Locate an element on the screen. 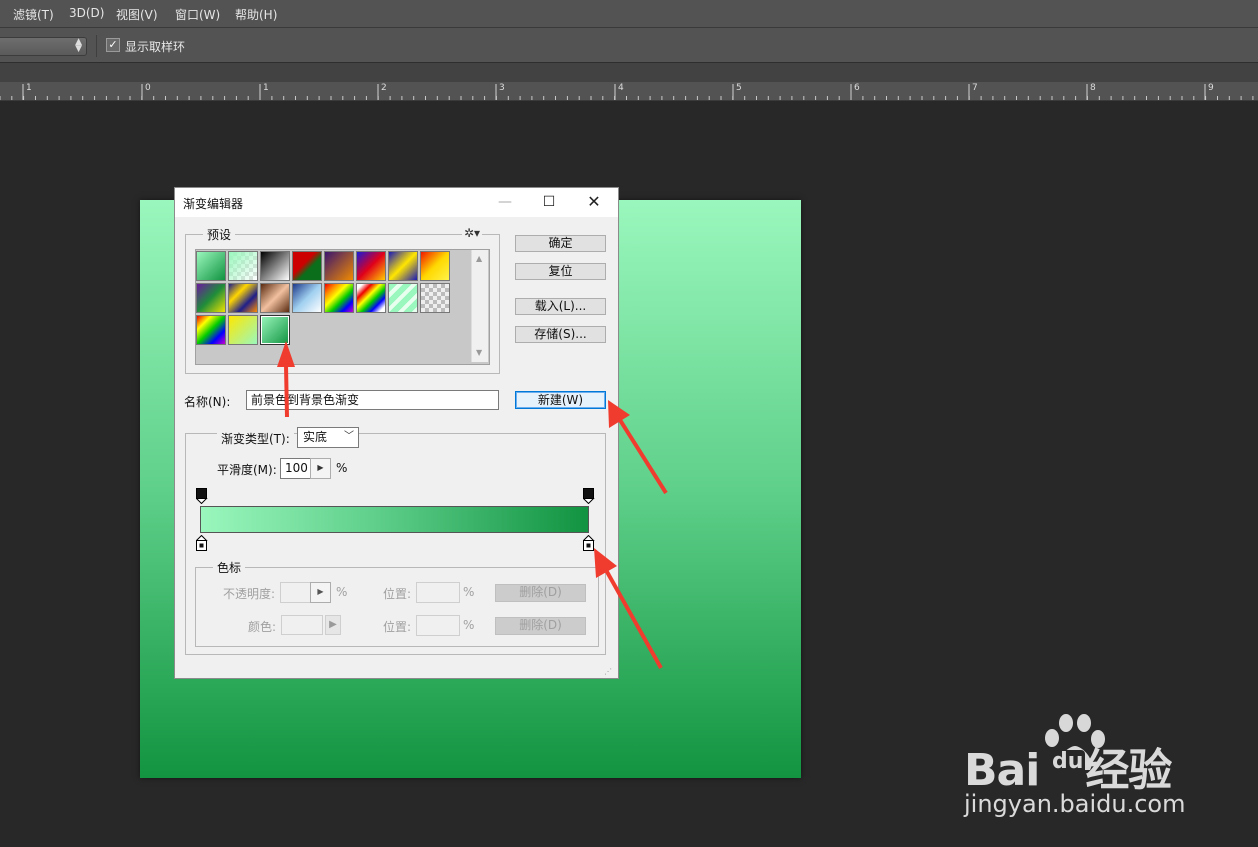  watermark-brand-suffix: 经验 is located at coordinates (1128, 770).